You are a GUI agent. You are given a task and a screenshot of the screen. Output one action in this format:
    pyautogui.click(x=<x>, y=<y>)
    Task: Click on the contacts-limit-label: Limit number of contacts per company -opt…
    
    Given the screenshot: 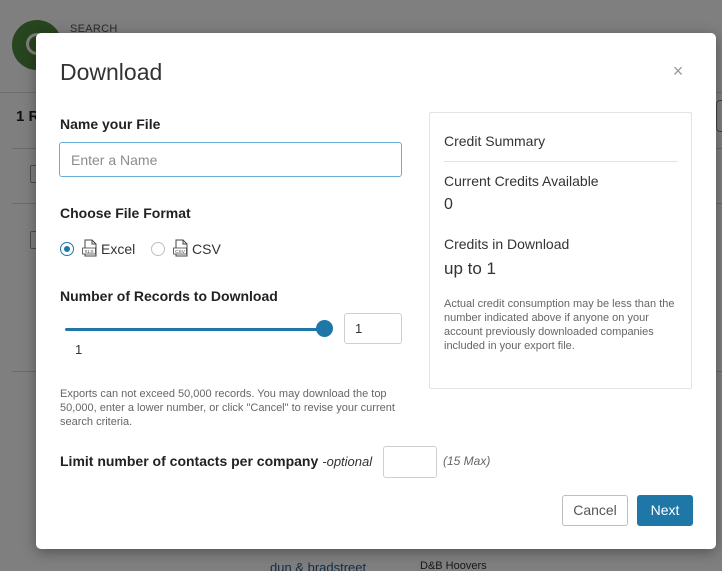 What is the action you would take?
    pyautogui.click(x=216, y=461)
    